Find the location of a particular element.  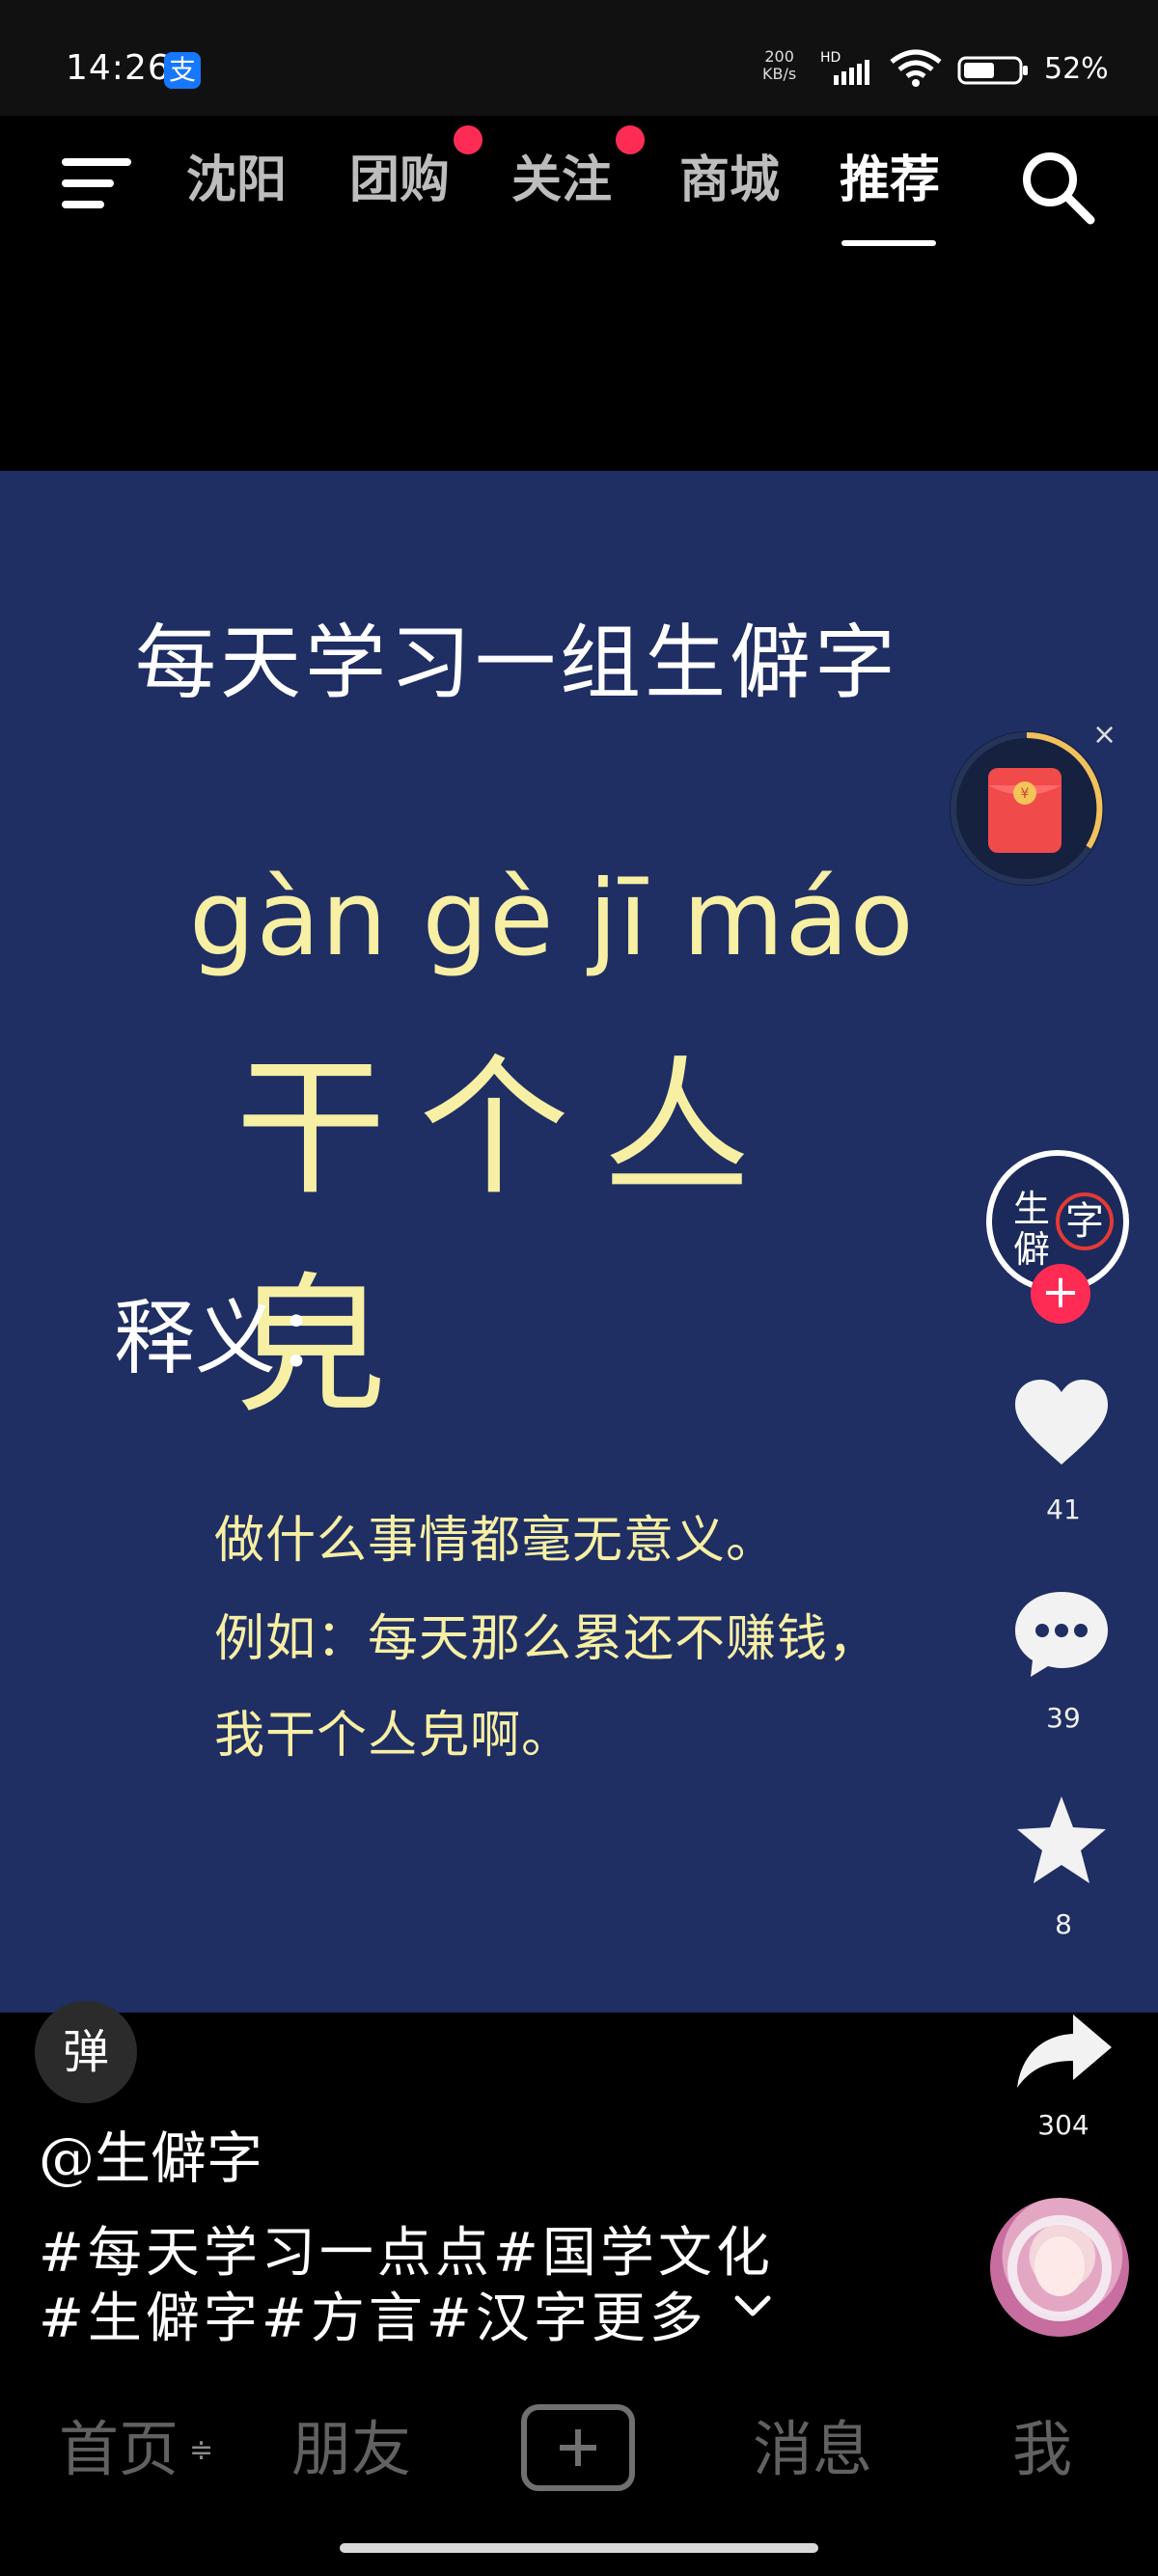

definition-line-1: 做什么事情都毫无意义。 is located at coordinates (496, 1541).